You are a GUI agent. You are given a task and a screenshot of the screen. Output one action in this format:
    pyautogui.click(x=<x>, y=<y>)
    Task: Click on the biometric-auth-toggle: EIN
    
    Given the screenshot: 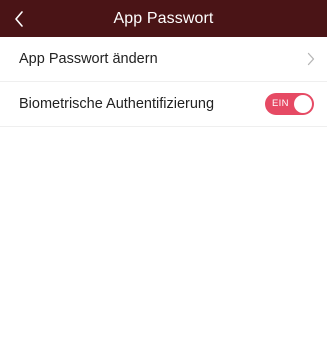 What is the action you would take?
    pyautogui.click(x=289, y=104)
    